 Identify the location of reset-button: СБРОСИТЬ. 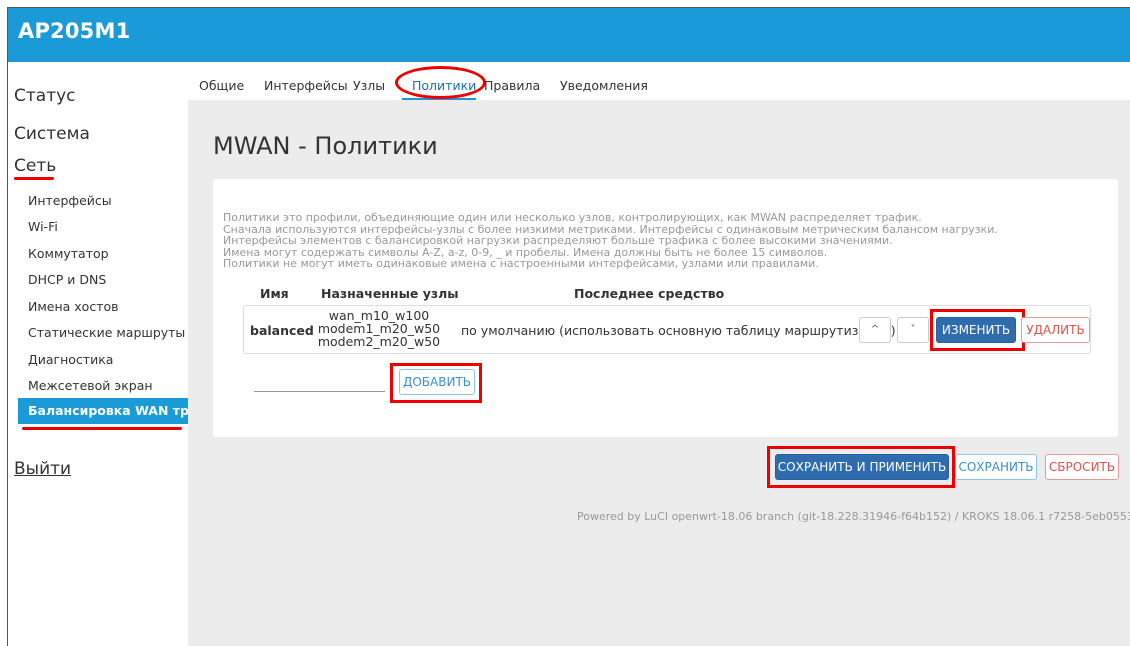
(1082, 467).